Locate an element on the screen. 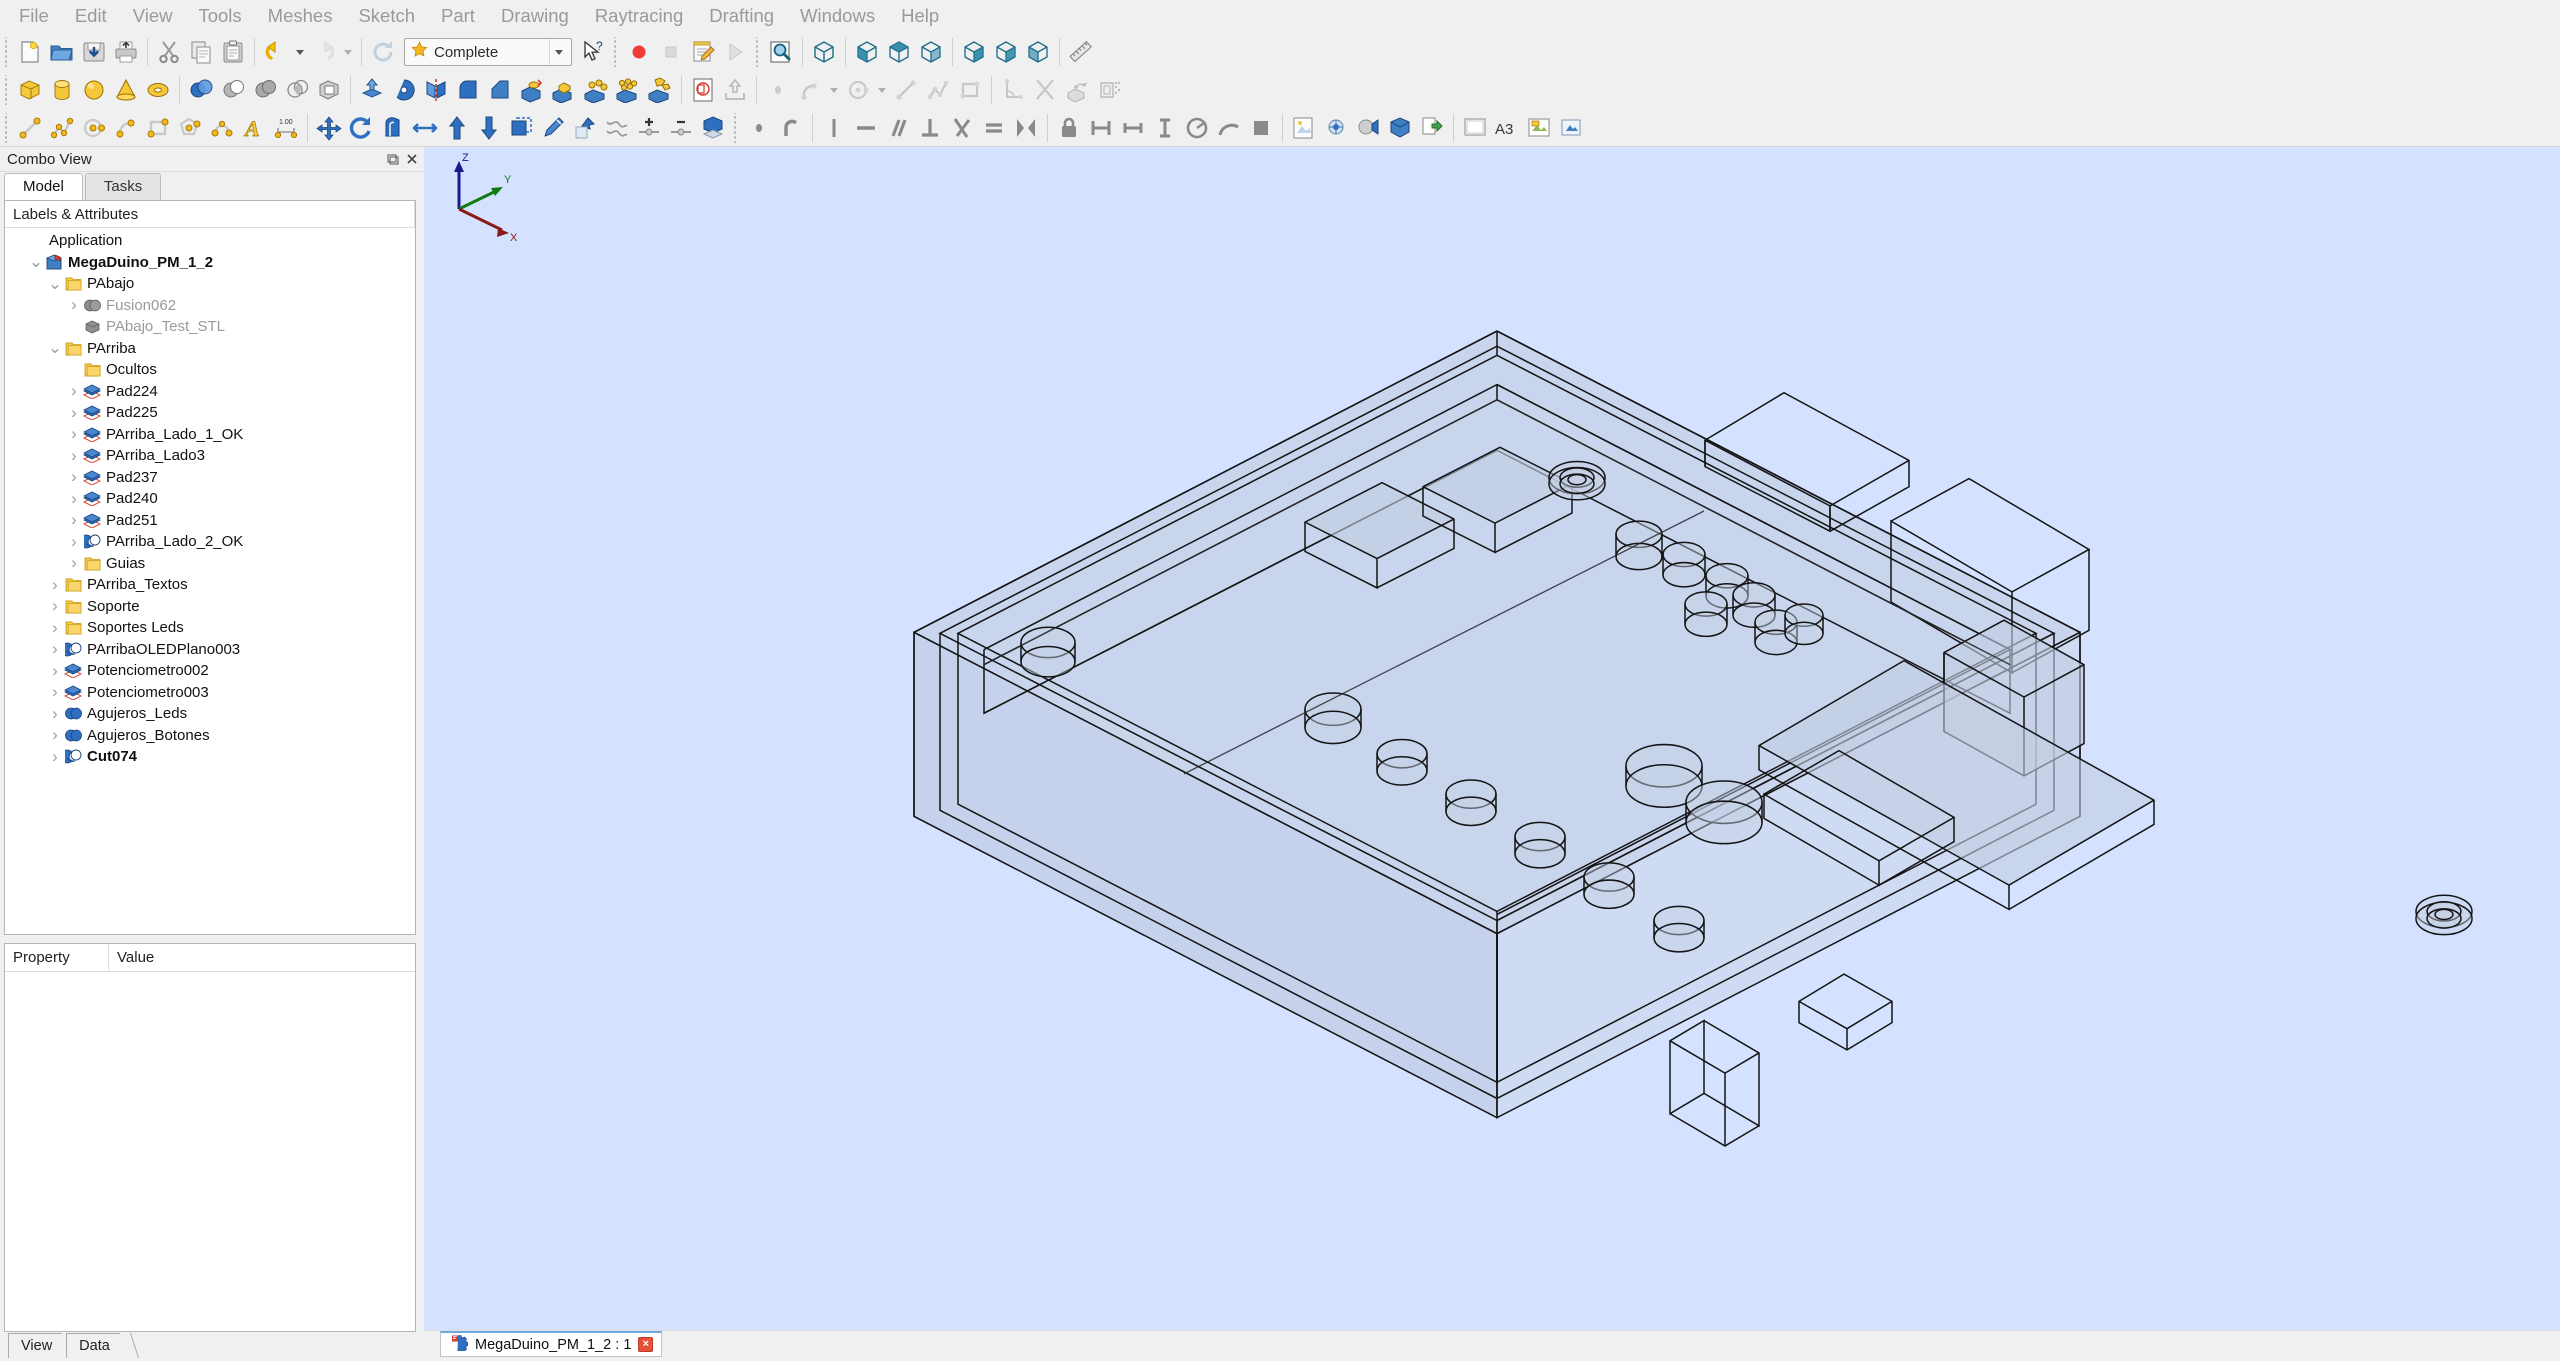 The width and height of the screenshot is (2560, 1361). menu-item-windows: Windows is located at coordinates (837, 16).